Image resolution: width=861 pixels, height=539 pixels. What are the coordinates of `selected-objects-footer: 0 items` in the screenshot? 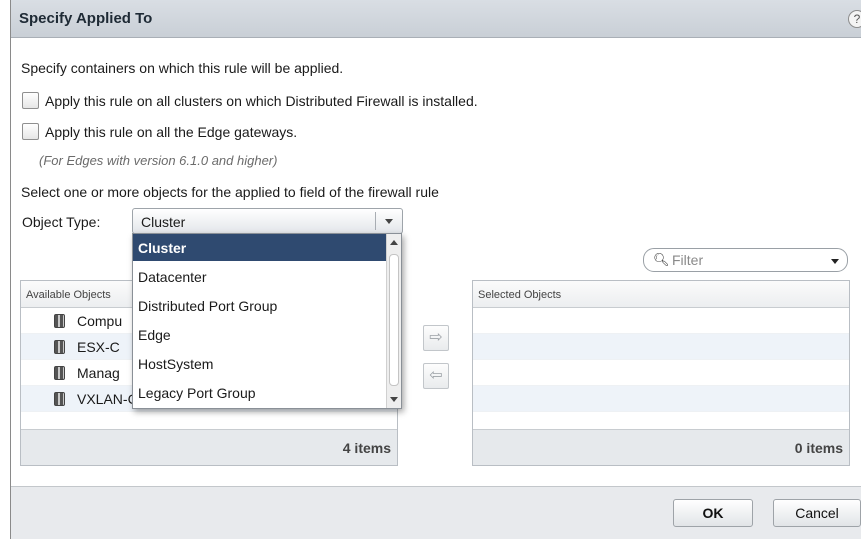 It's located at (661, 447).